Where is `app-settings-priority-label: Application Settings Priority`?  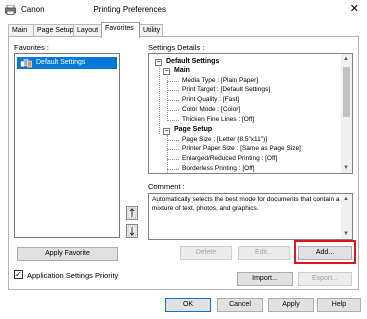
app-settings-priority-label: Application Settings Priority is located at coordinates (73, 275).